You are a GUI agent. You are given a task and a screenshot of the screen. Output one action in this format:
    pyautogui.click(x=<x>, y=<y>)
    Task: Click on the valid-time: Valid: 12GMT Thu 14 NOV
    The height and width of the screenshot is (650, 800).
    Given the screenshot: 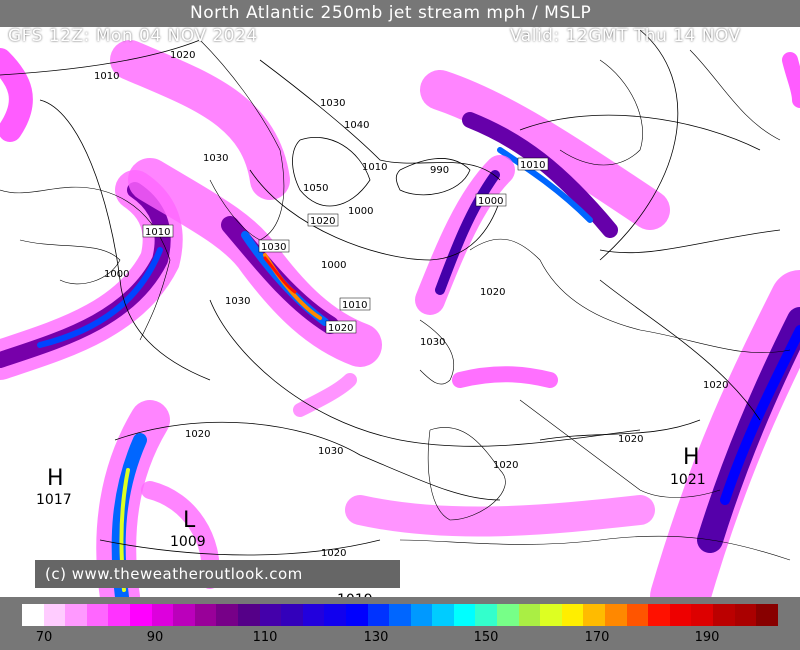 What is the action you would take?
    pyautogui.click(x=625, y=36)
    